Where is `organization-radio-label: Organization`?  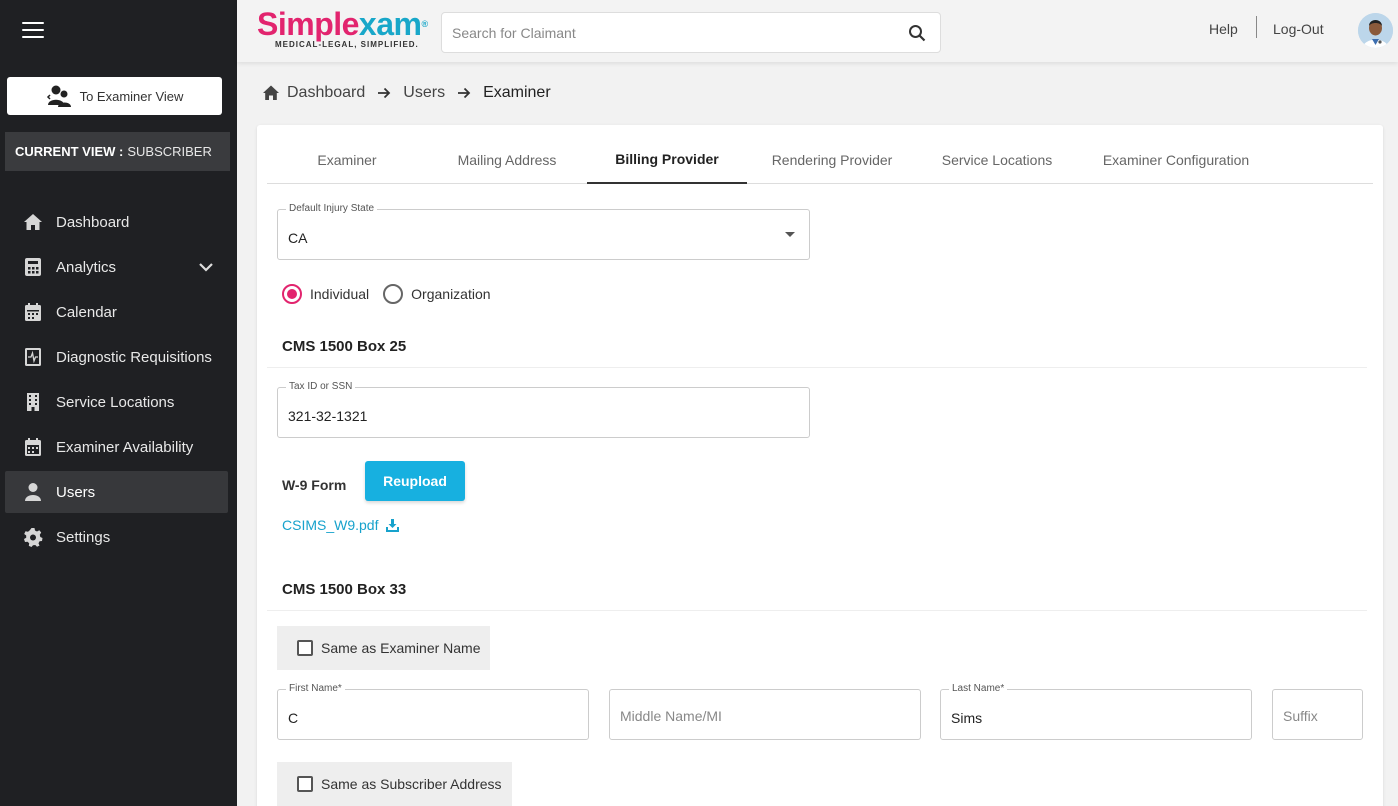 organization-radio-label: Organization is located at coordinates (451, 294).